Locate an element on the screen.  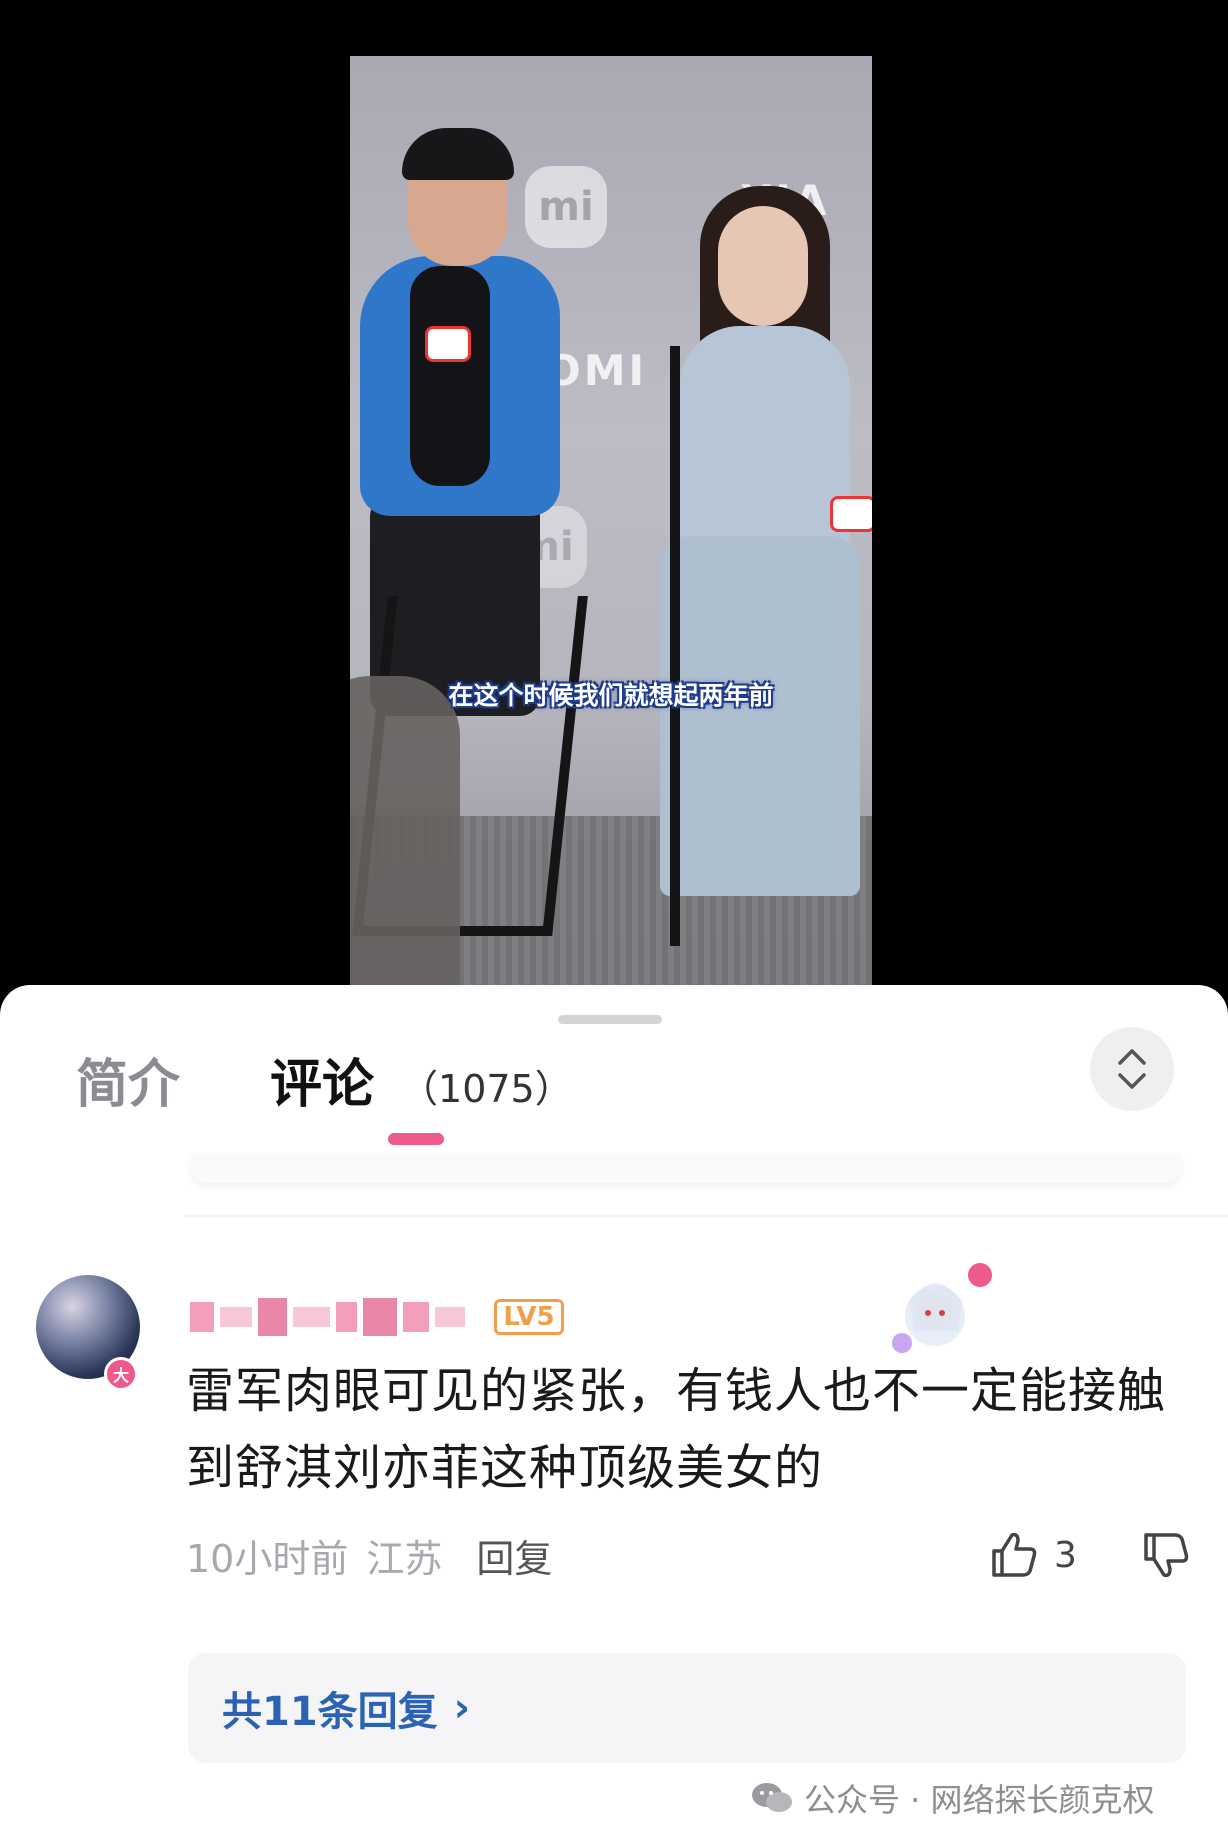
director-chair is located at coordinates (690, 646).